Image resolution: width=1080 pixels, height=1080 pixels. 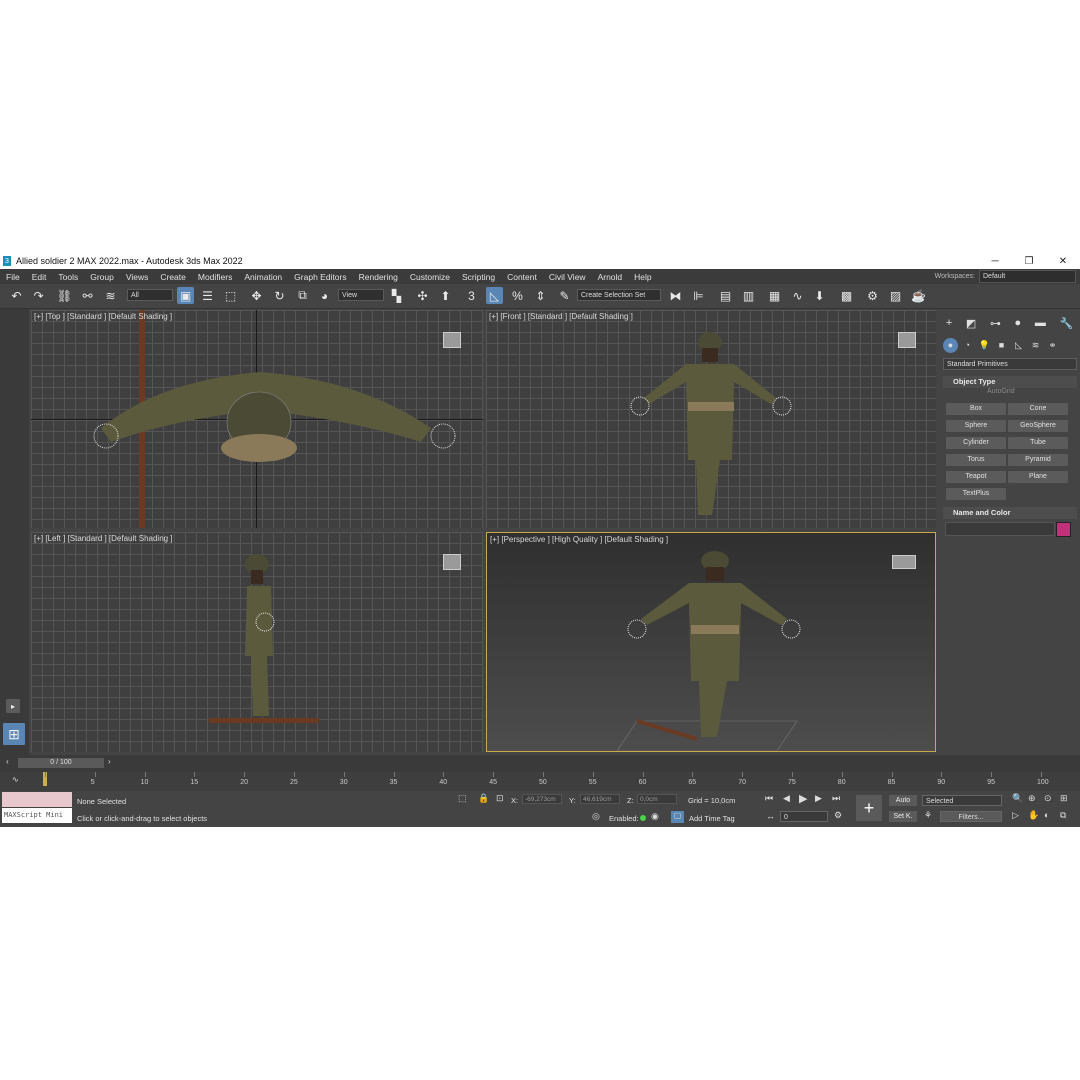 What do you see at coordinates (109, 761) in the screenshot?
I see `slider-right-arrow-icon: ›` at bounding box center [109, 761].